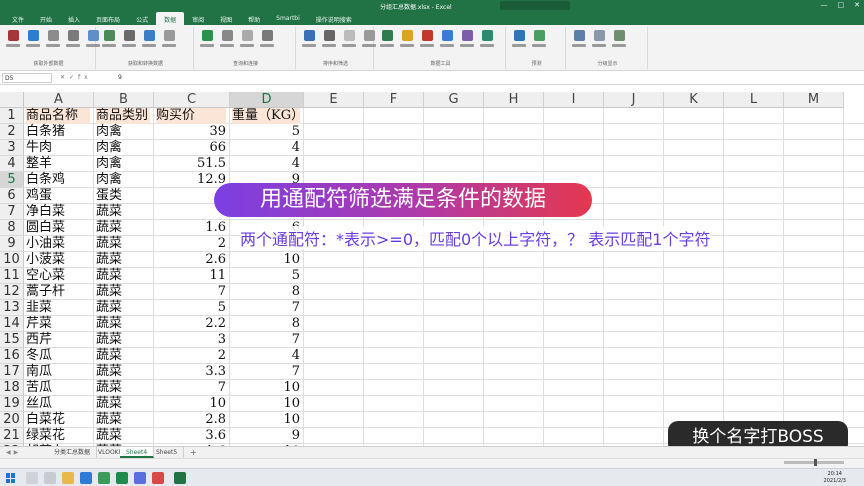 The height and width of the screenshot is (486, 864). Describe the element at coordinates (267, 100) in the screenshot. I see `column-header-d: D` at that location.